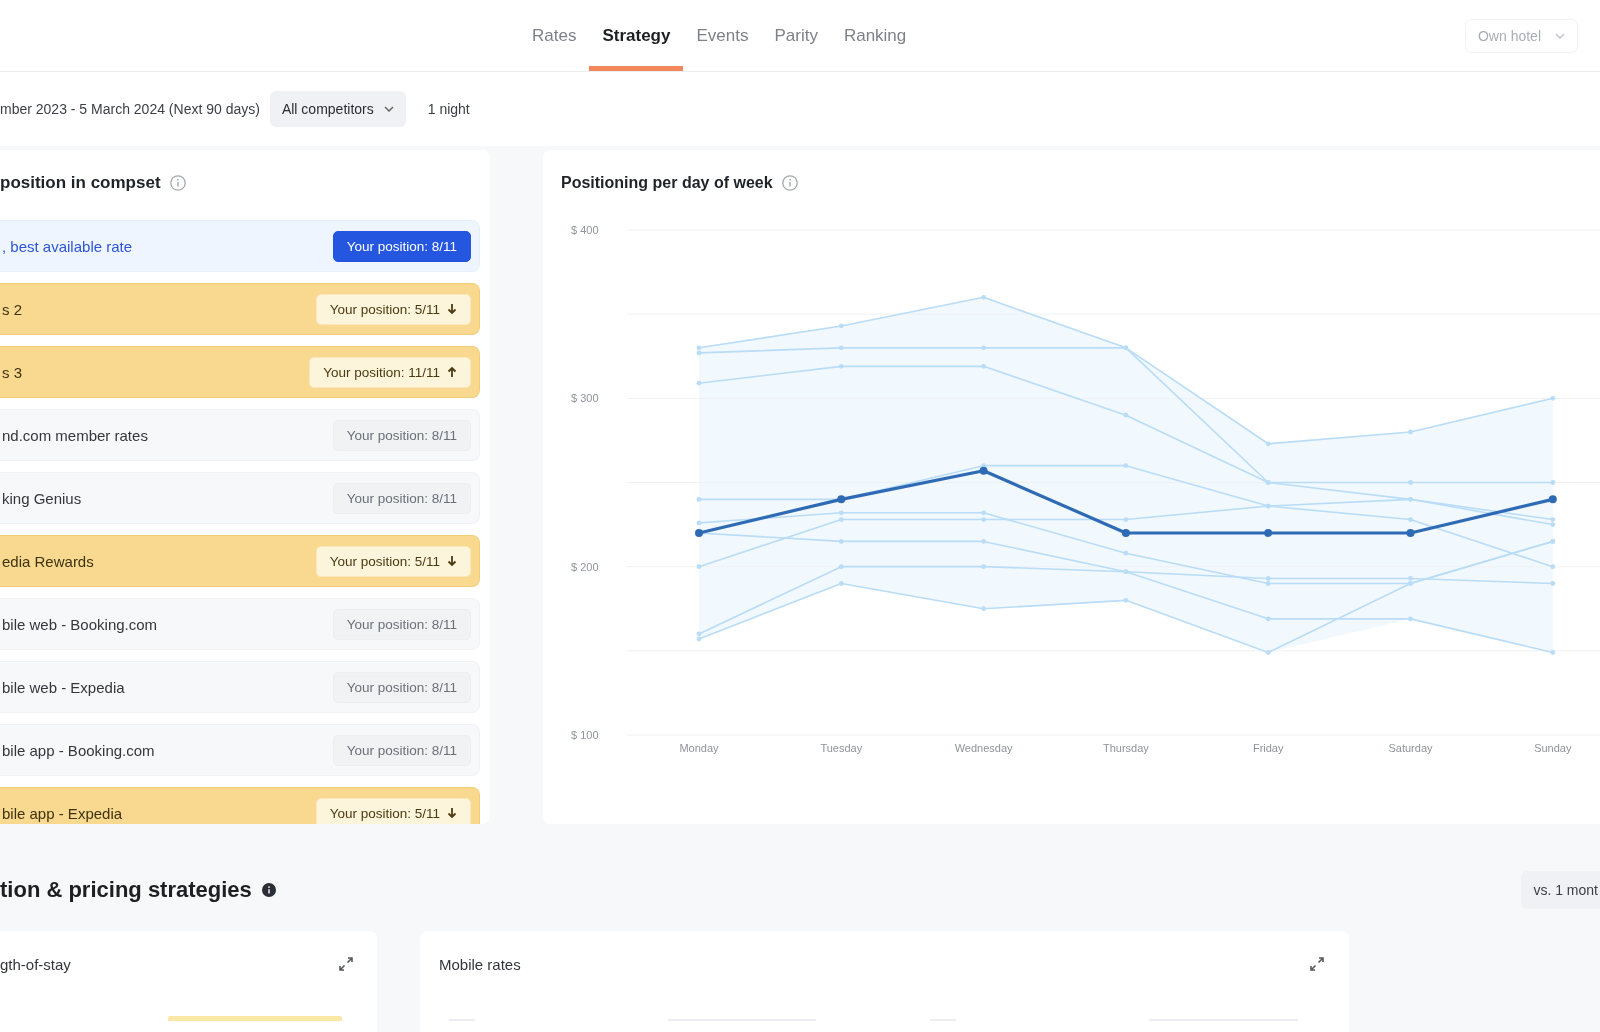 Image resolution: width=1600 pixels, height=1032 pixels. What do you see at coordinates (48, 561) in the screenshot?
I see `channel-label: edia Rewards` at bounding box center [48, 561].